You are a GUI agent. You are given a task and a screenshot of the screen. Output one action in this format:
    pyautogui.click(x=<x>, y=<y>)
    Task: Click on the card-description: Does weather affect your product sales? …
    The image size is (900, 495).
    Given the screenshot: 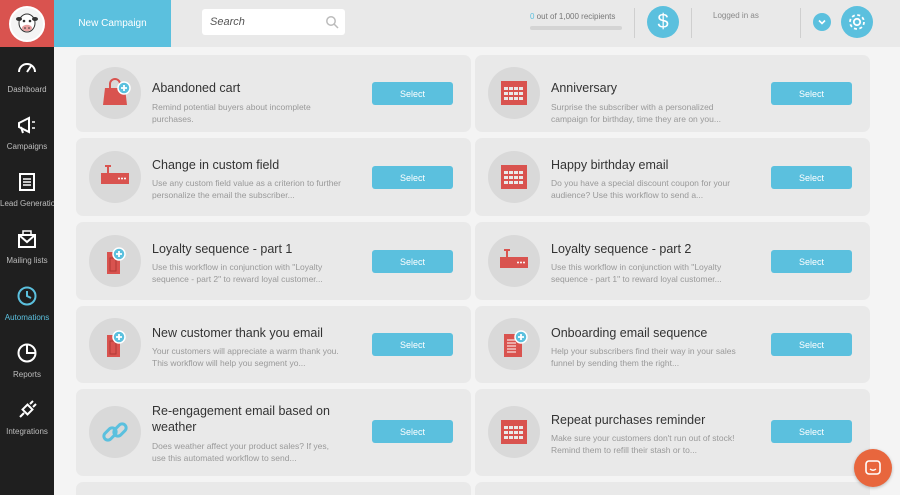 What is the action you would take?
    pyautogui.click(x=241, y=452)
    